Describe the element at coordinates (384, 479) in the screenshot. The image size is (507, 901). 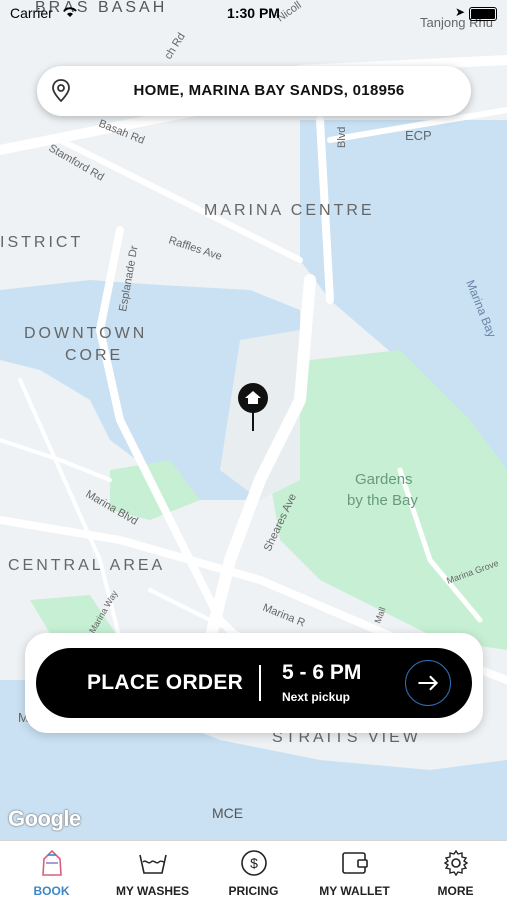
I see `map-label-gardens: Gardens` at that location.